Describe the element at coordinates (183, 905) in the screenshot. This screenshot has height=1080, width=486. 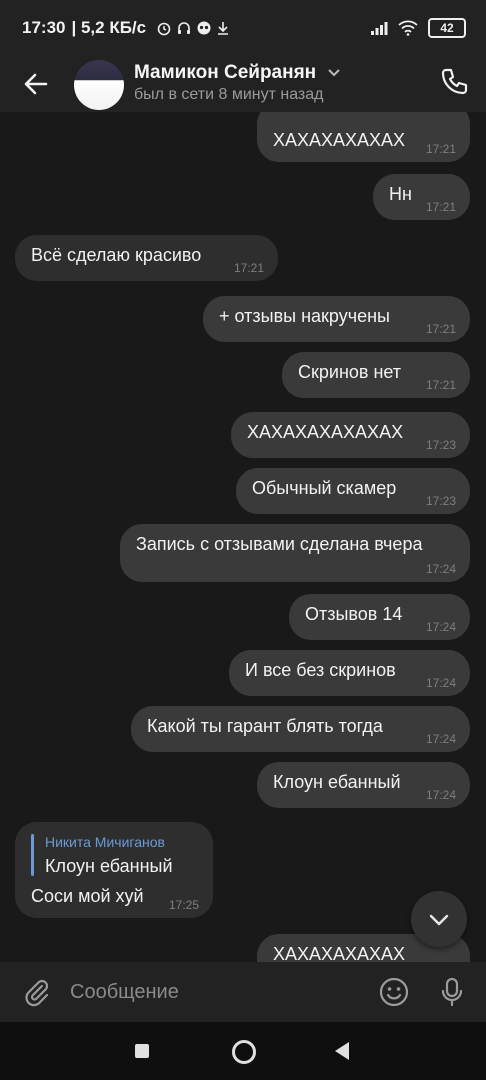
I see `message-time: 17:25` at that location.